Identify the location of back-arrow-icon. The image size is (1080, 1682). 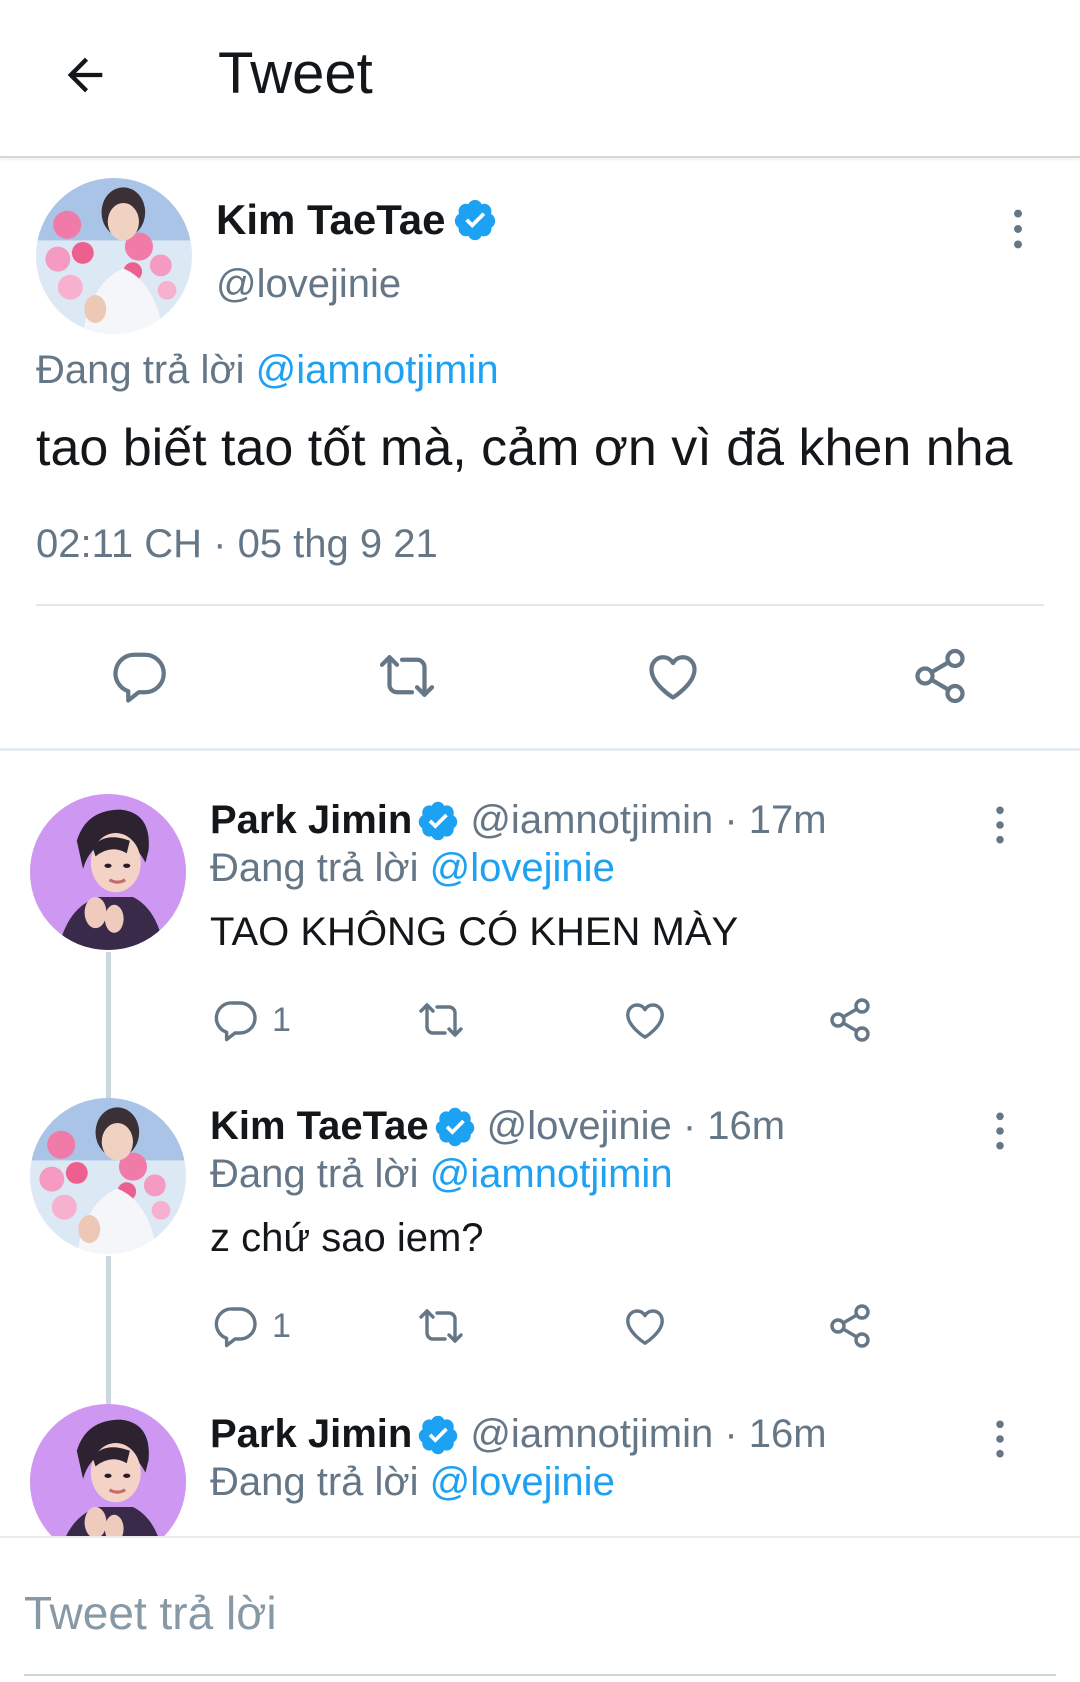
(85, 75).